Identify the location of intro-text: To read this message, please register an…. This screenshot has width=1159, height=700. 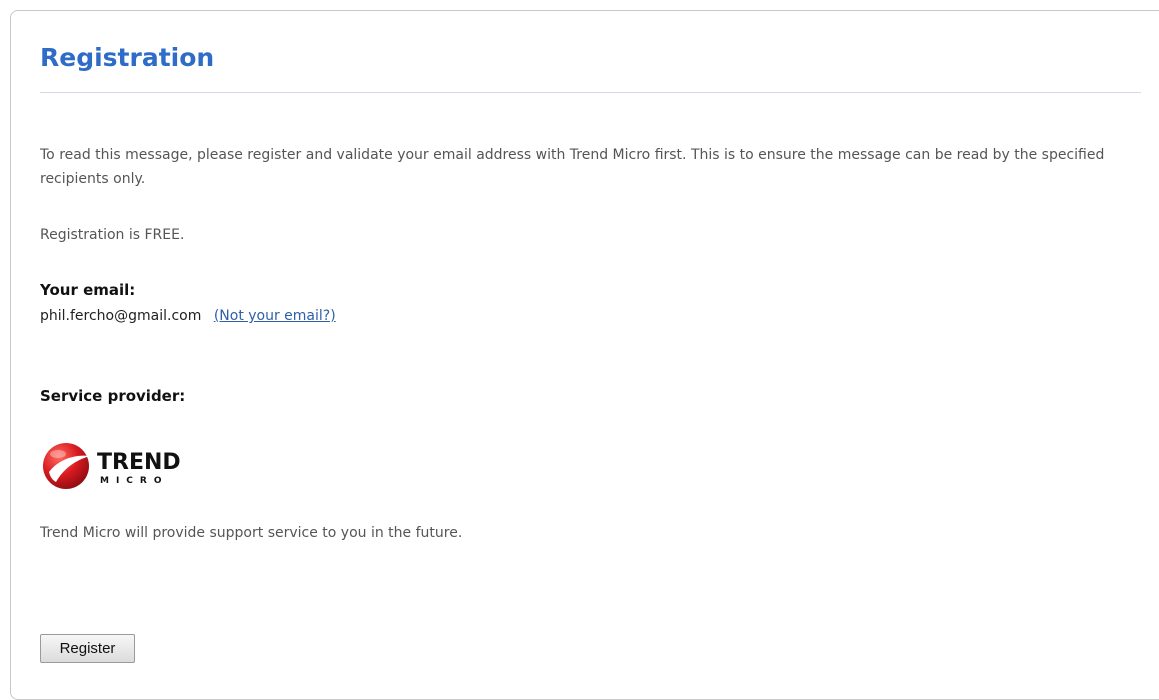
(572, 167).